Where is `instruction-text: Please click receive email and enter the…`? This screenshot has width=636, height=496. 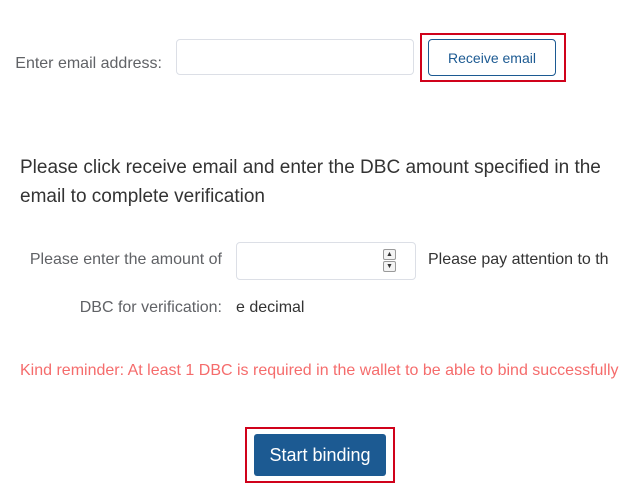
instruction-text: Please click receive email and enter the… is located at coordinates (310, 182).